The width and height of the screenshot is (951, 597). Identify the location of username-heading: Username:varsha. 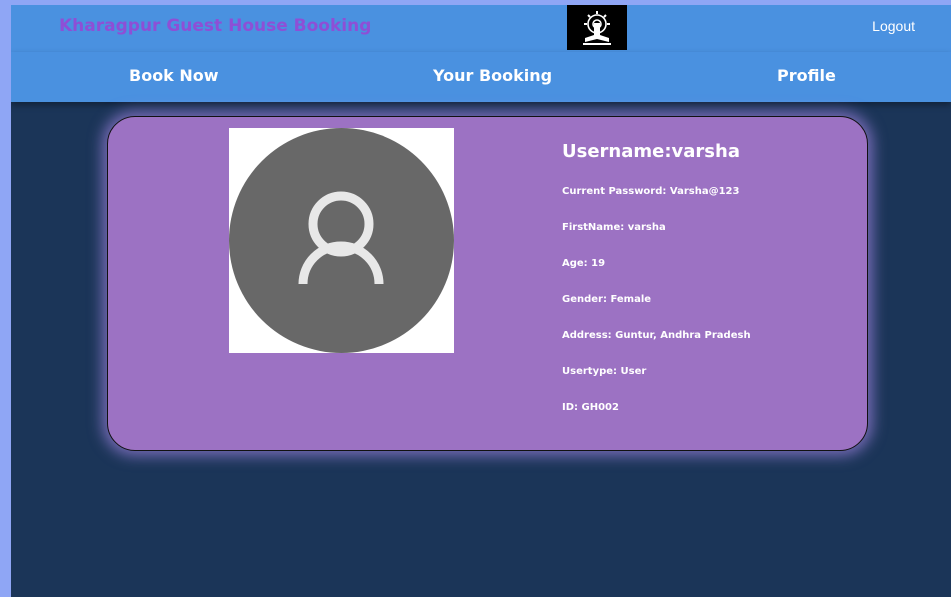
(651, 151).